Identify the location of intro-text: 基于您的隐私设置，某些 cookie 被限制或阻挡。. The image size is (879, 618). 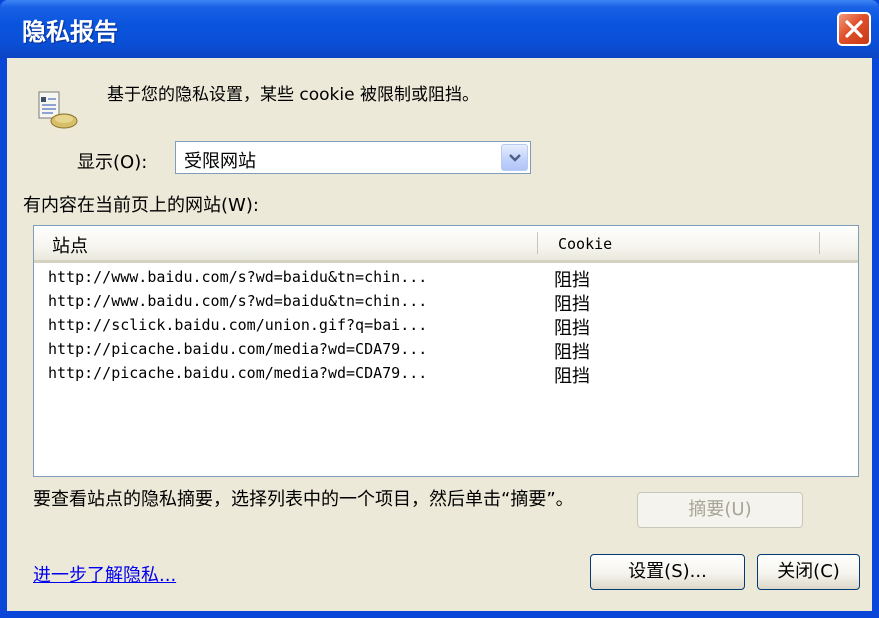
(293, 95).